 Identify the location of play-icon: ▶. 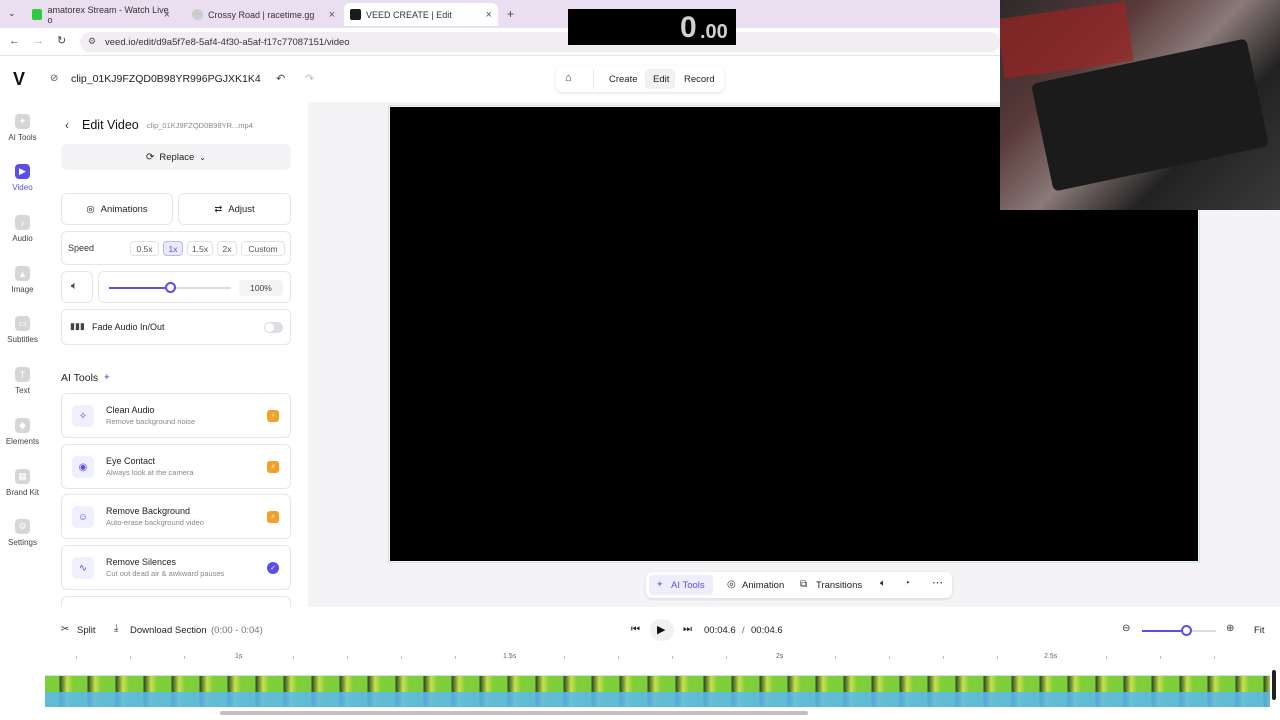
(661, 629).